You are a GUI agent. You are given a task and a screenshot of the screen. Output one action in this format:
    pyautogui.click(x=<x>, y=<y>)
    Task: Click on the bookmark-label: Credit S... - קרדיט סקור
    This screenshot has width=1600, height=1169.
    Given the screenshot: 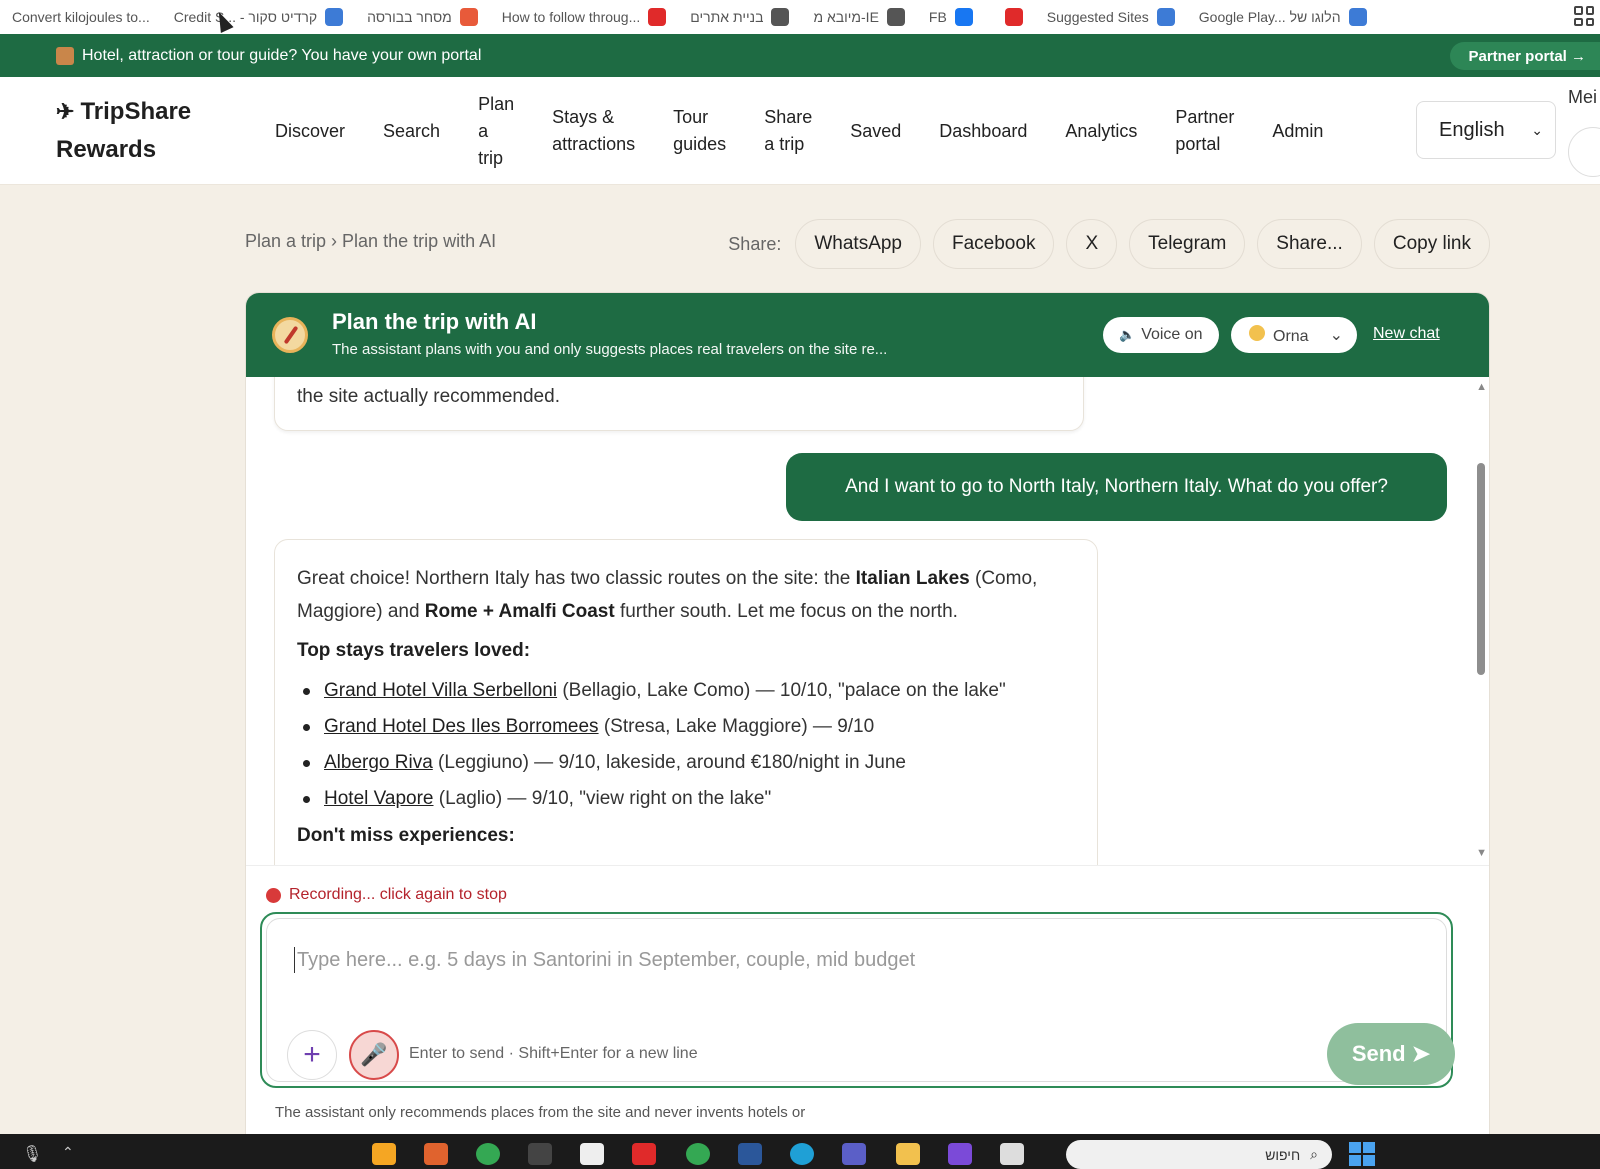 What is the action you would take?
    pyautogui.click(x=245, y=17)
    